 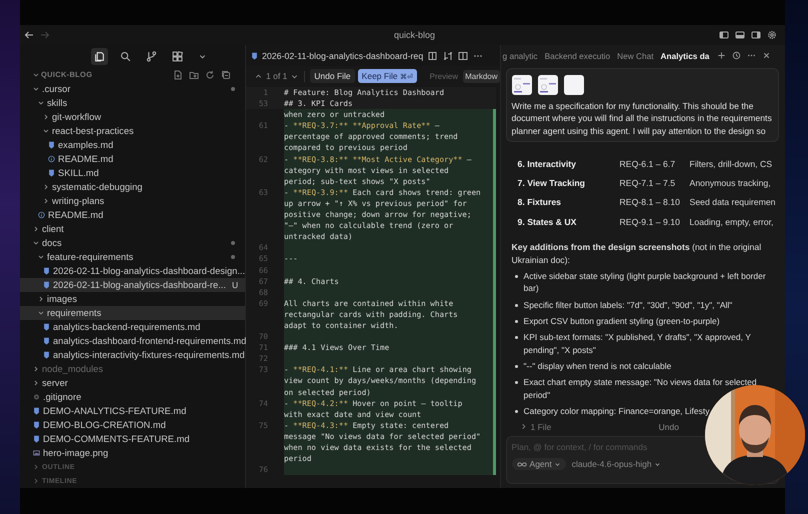 I want to click on table-cell-text: REQ-9.1 – 9.10, so click(x=650, y=221).